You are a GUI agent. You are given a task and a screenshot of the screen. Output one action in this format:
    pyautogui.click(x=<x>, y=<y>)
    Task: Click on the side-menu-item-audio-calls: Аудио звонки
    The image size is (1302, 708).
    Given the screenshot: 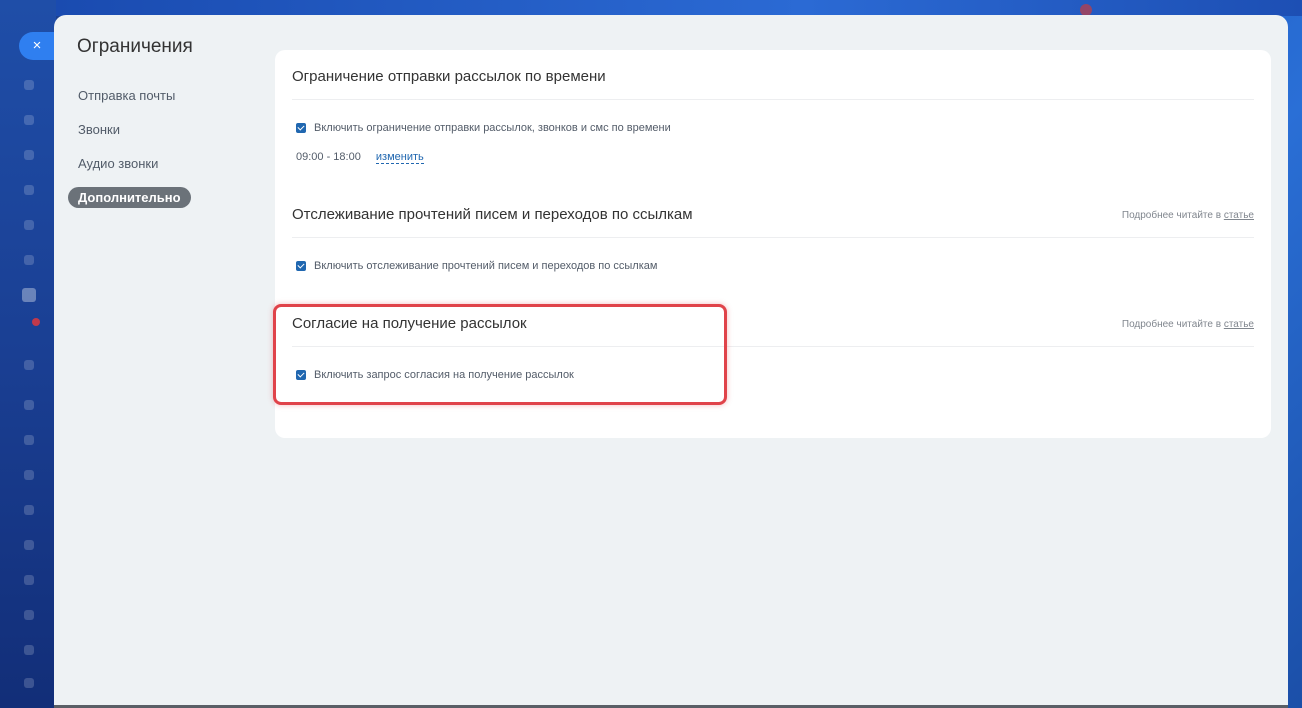 What is the action you would take?
    pyautogui.click(x=129, y=163)
    